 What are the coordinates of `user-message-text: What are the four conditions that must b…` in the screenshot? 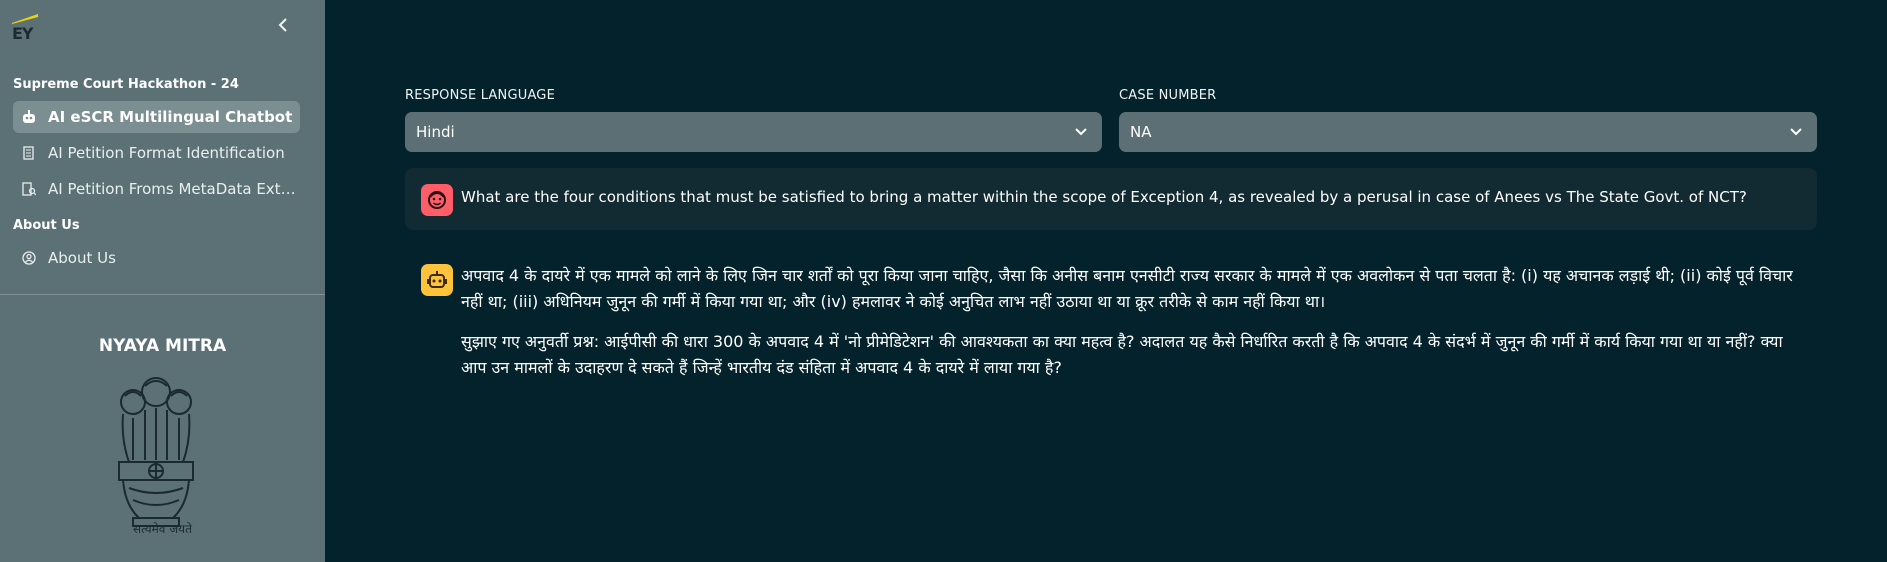 It's located at (1104, 197).